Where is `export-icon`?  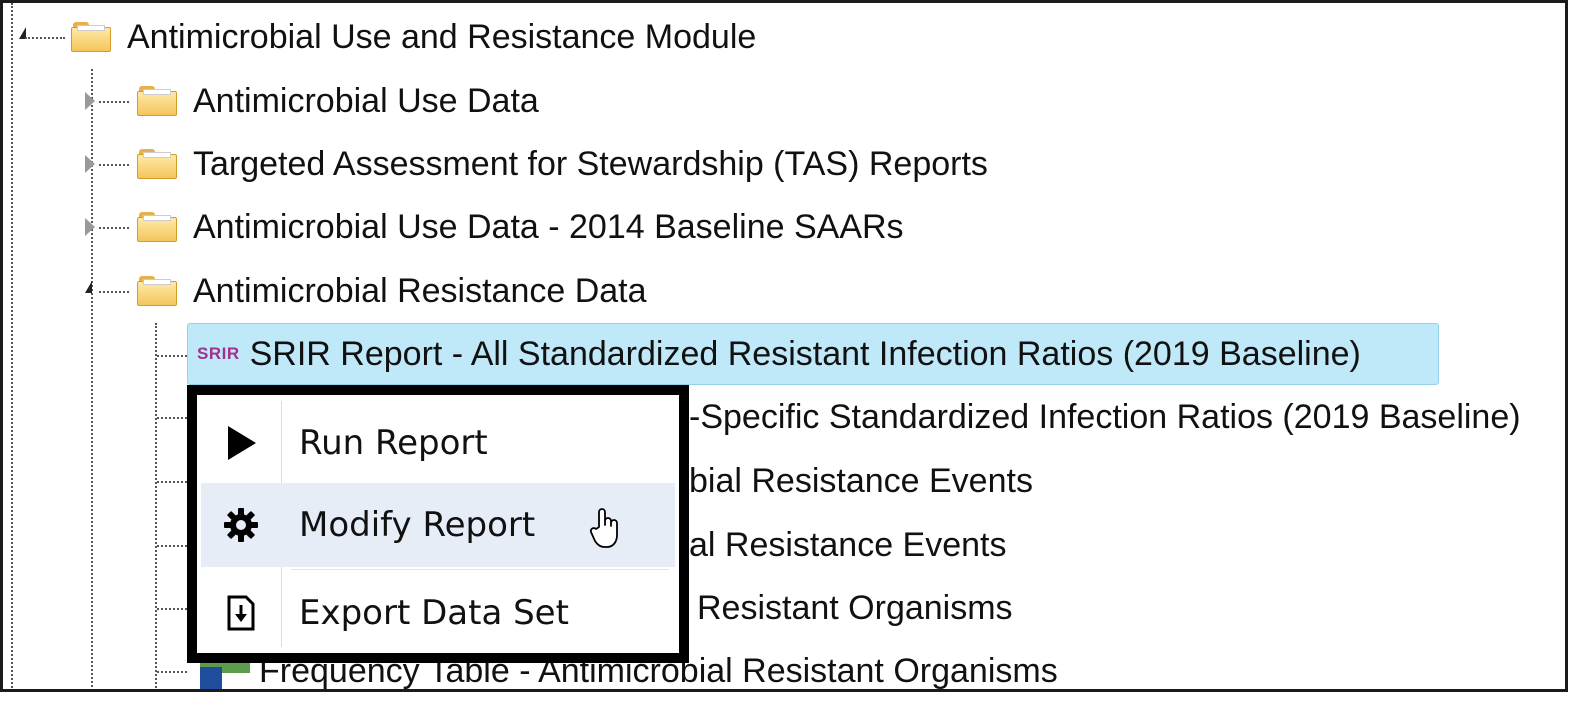 export-icon is located at coordinates (241, 613).